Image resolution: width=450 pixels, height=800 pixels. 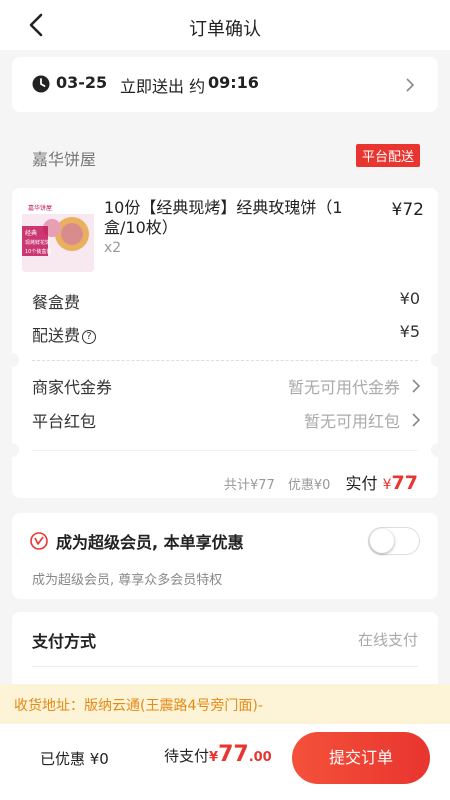 What do you see at coordinates (163, 86) in the screenshot?
I see `delivery-mode: 立即送出 约` at bounding box center [163, 86].